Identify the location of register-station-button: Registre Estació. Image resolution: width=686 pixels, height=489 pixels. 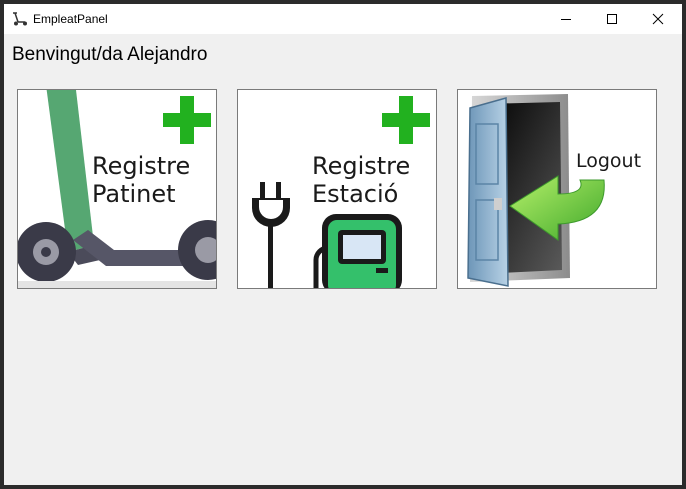
(337, 189).